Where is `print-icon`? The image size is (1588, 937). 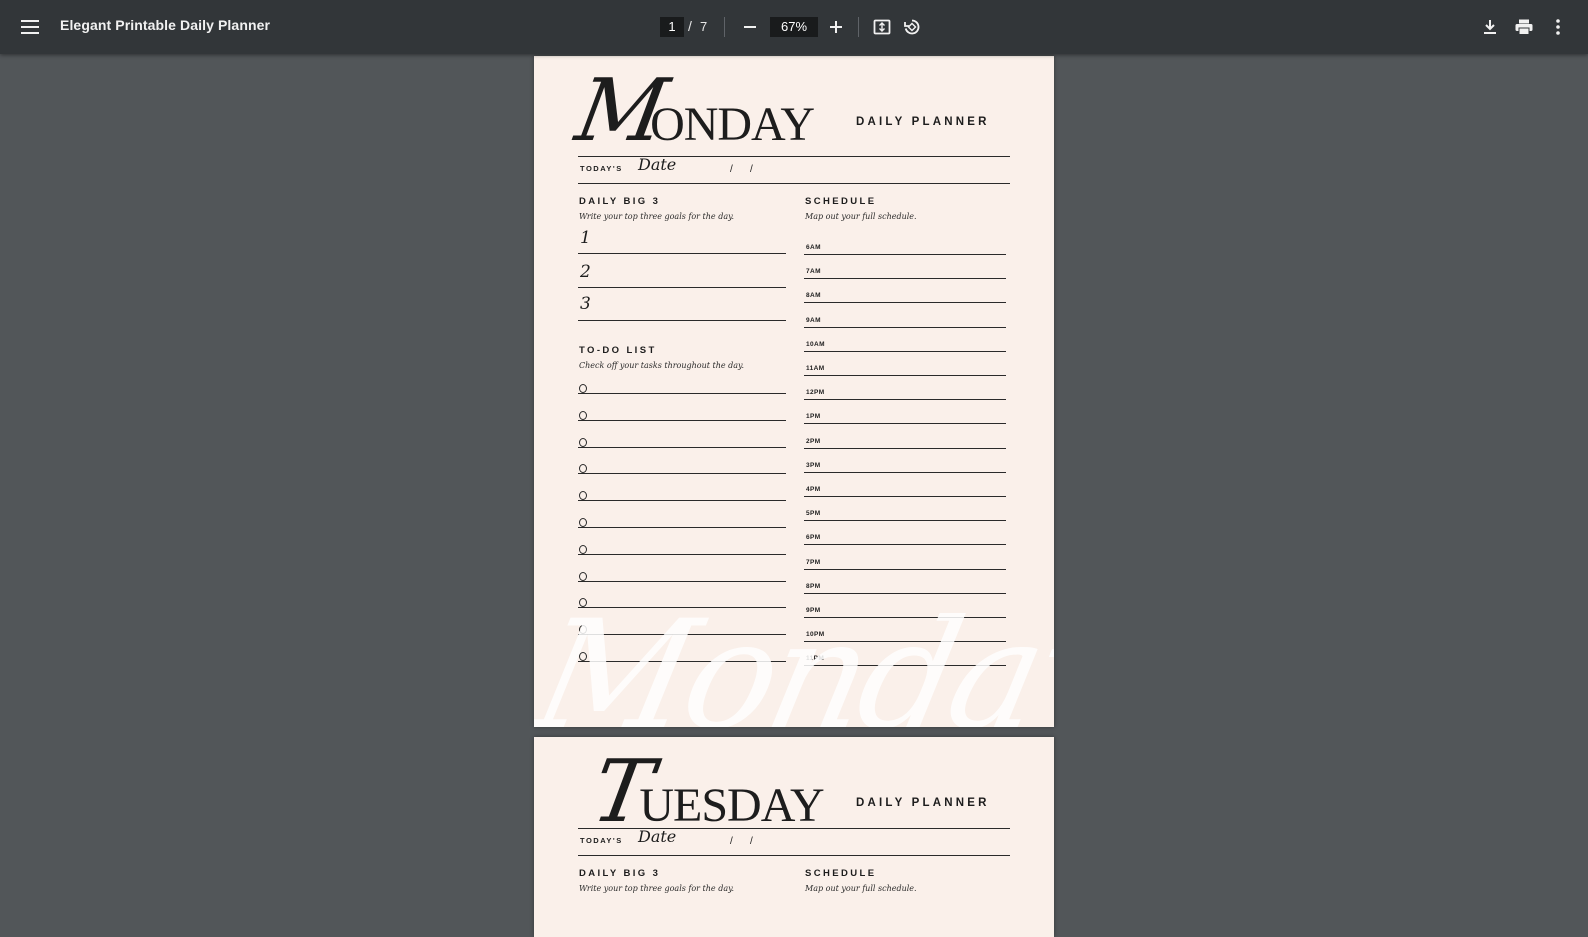 print-icon is located at coordinates (1524, 27).